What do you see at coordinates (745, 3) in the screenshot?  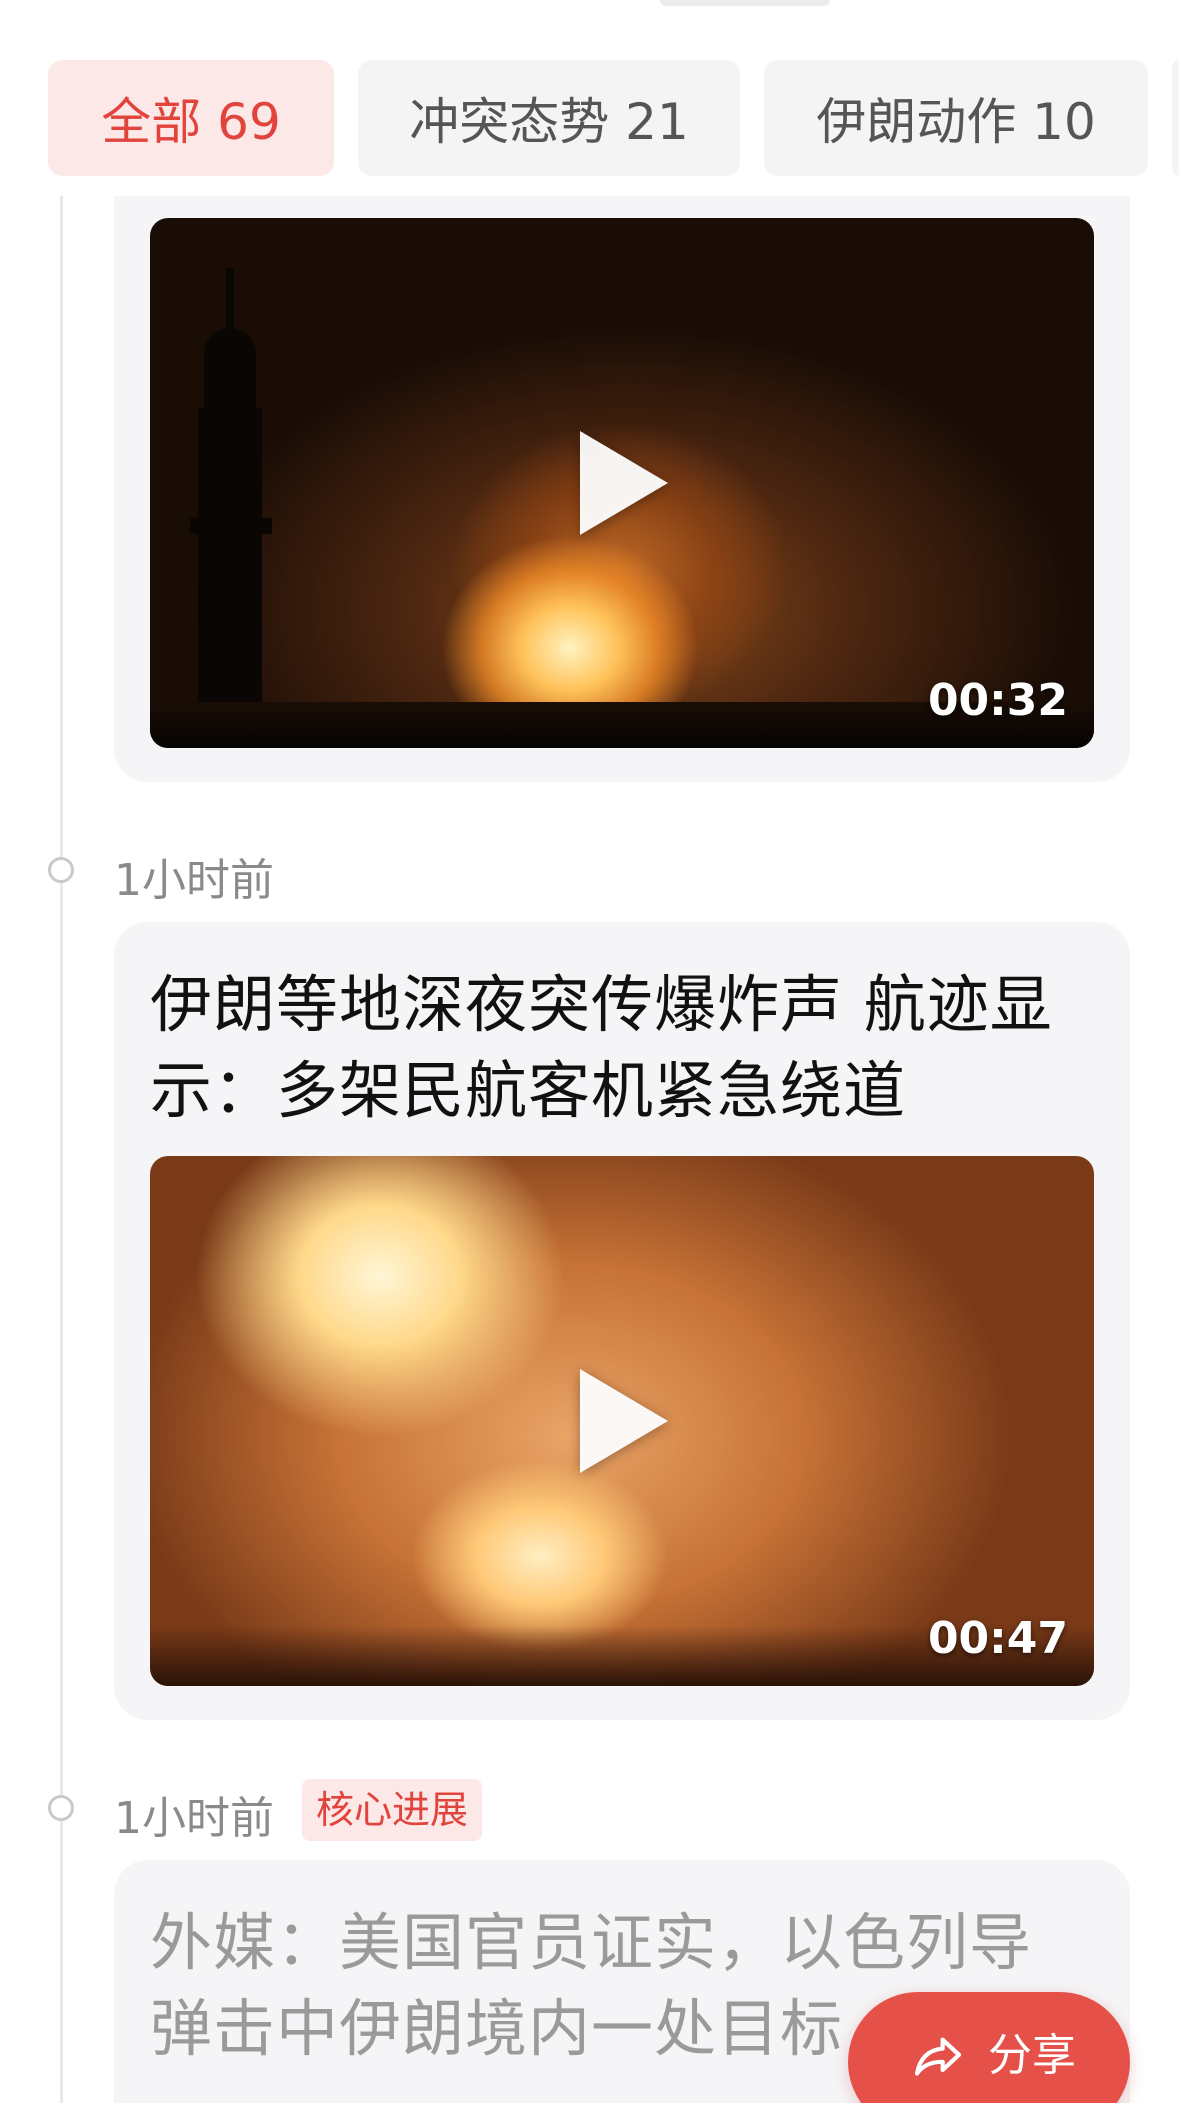 I see `previous-bar-edge` at bounding box center [745, 3].